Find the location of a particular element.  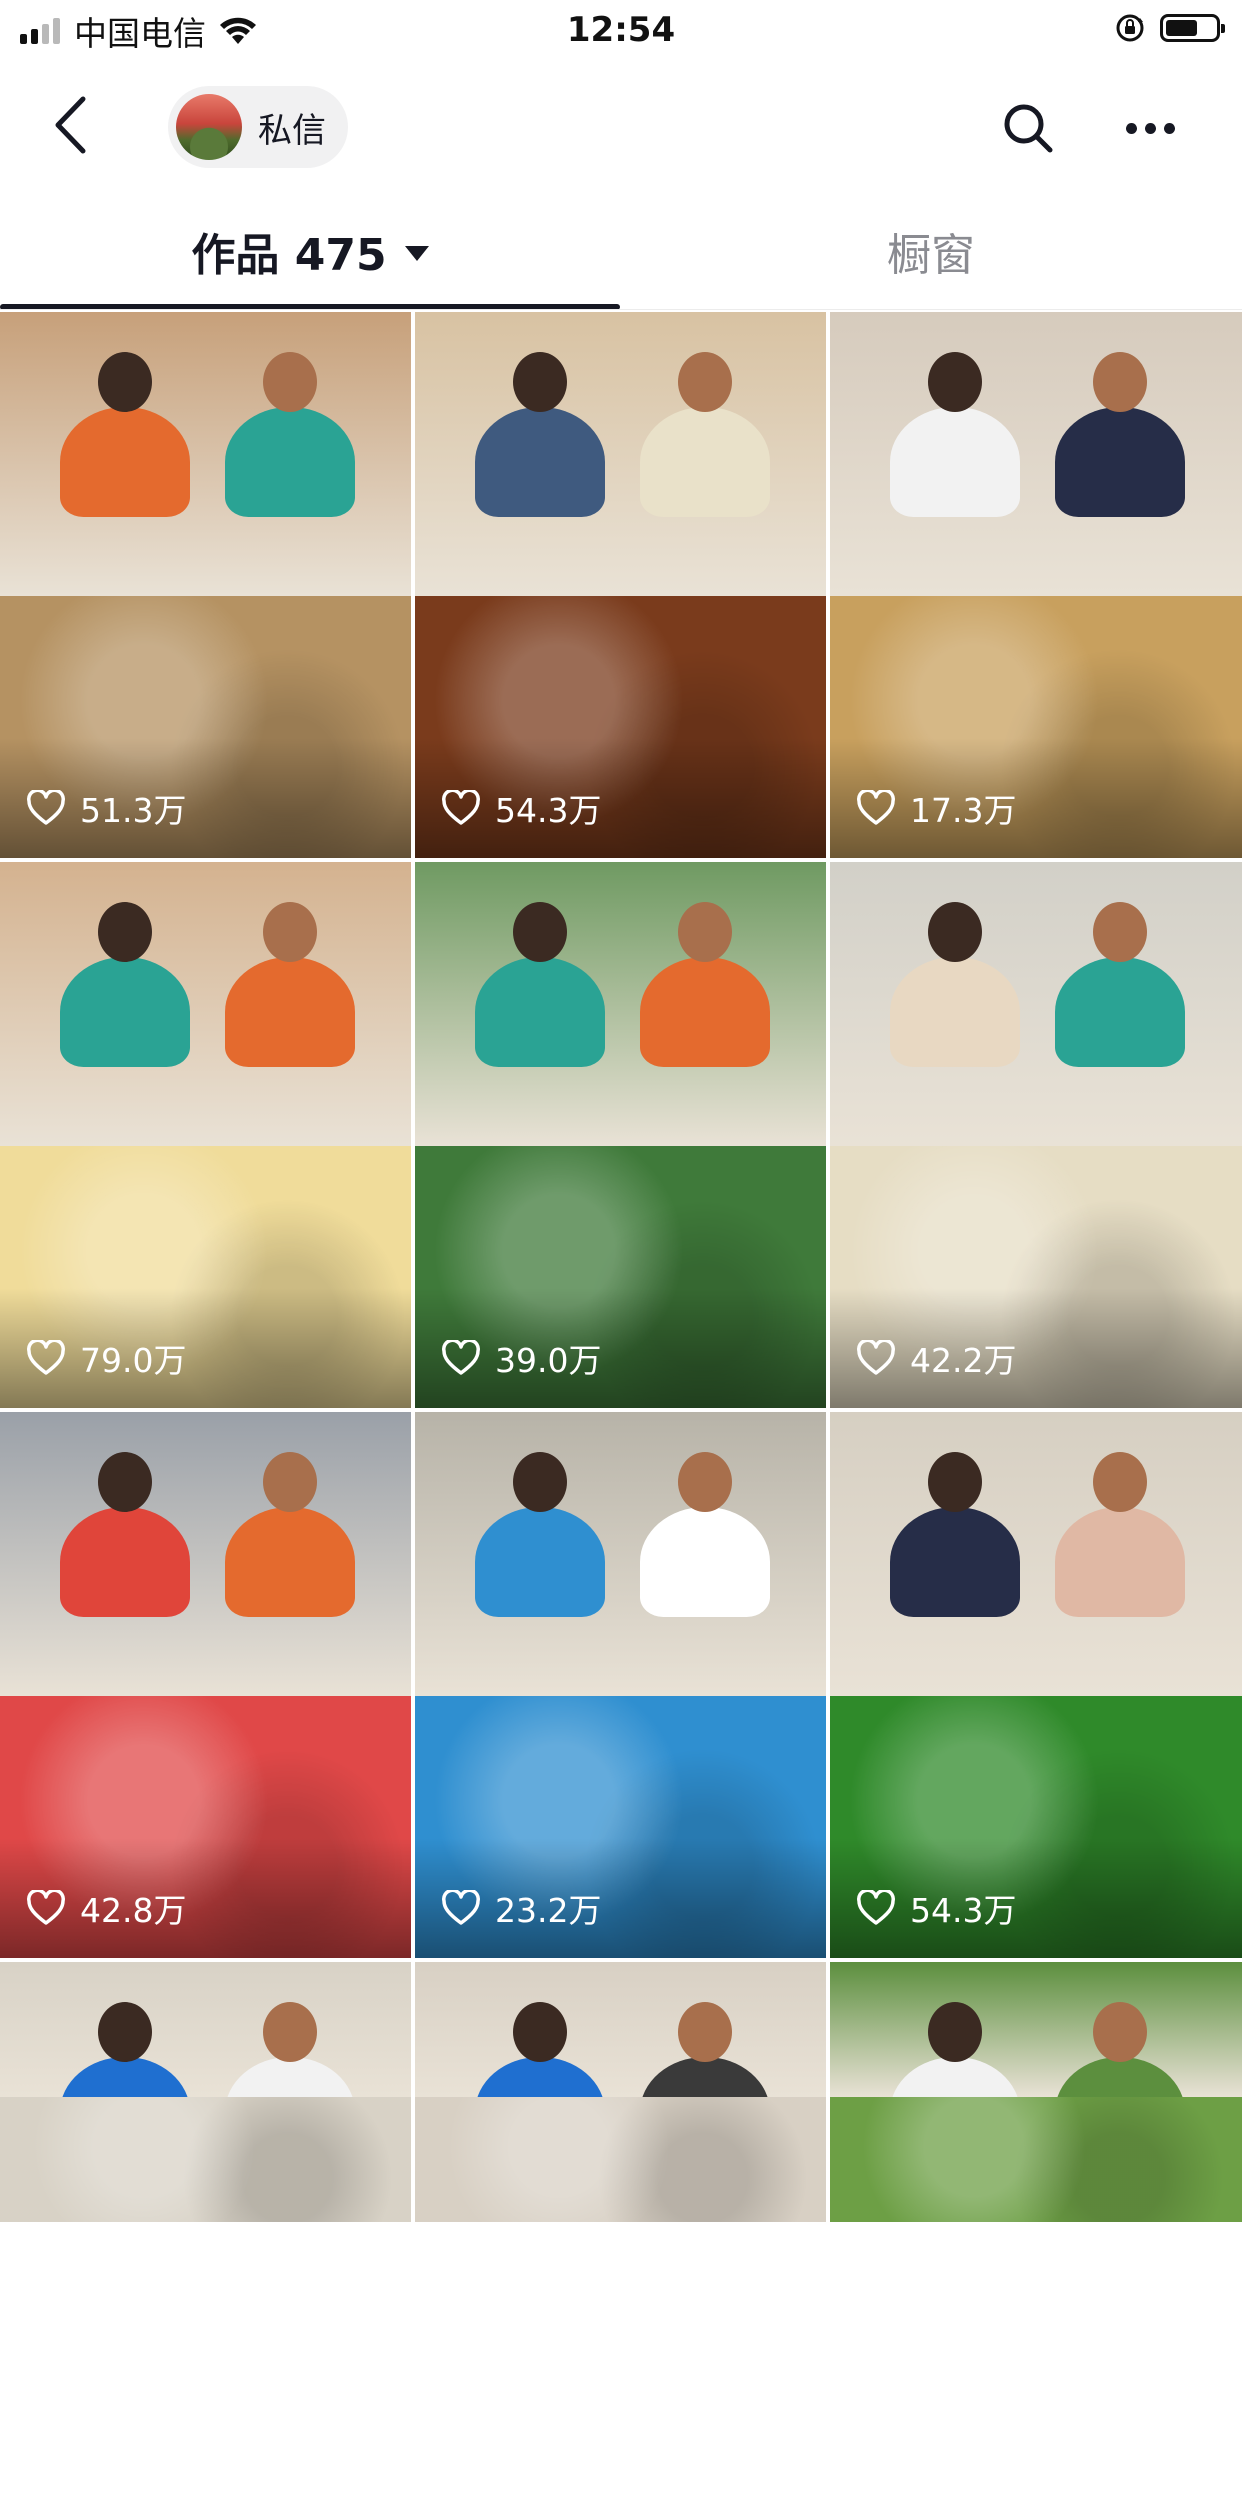

like-count: 23.2万 is located at coordinates (521, 1908).